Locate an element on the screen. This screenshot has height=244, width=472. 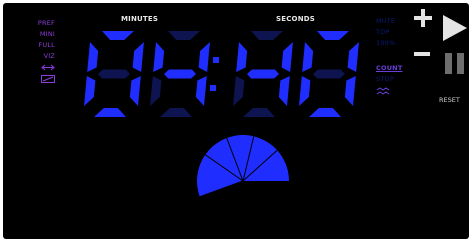
minutes-tens-digit is located at coordinates (114, 74).